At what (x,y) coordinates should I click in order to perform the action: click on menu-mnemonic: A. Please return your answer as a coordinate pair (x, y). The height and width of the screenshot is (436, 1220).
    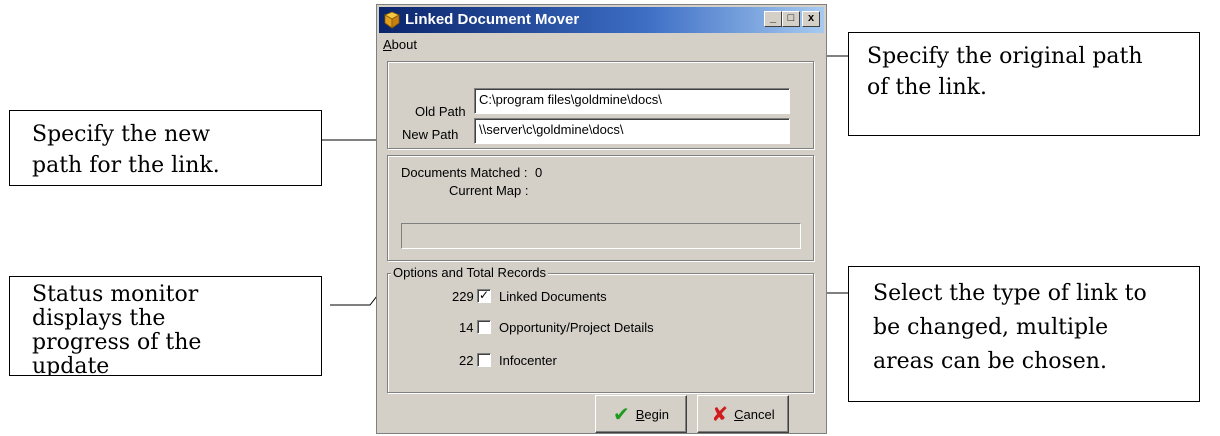
    Looking at the image, I should click on (387, 44).